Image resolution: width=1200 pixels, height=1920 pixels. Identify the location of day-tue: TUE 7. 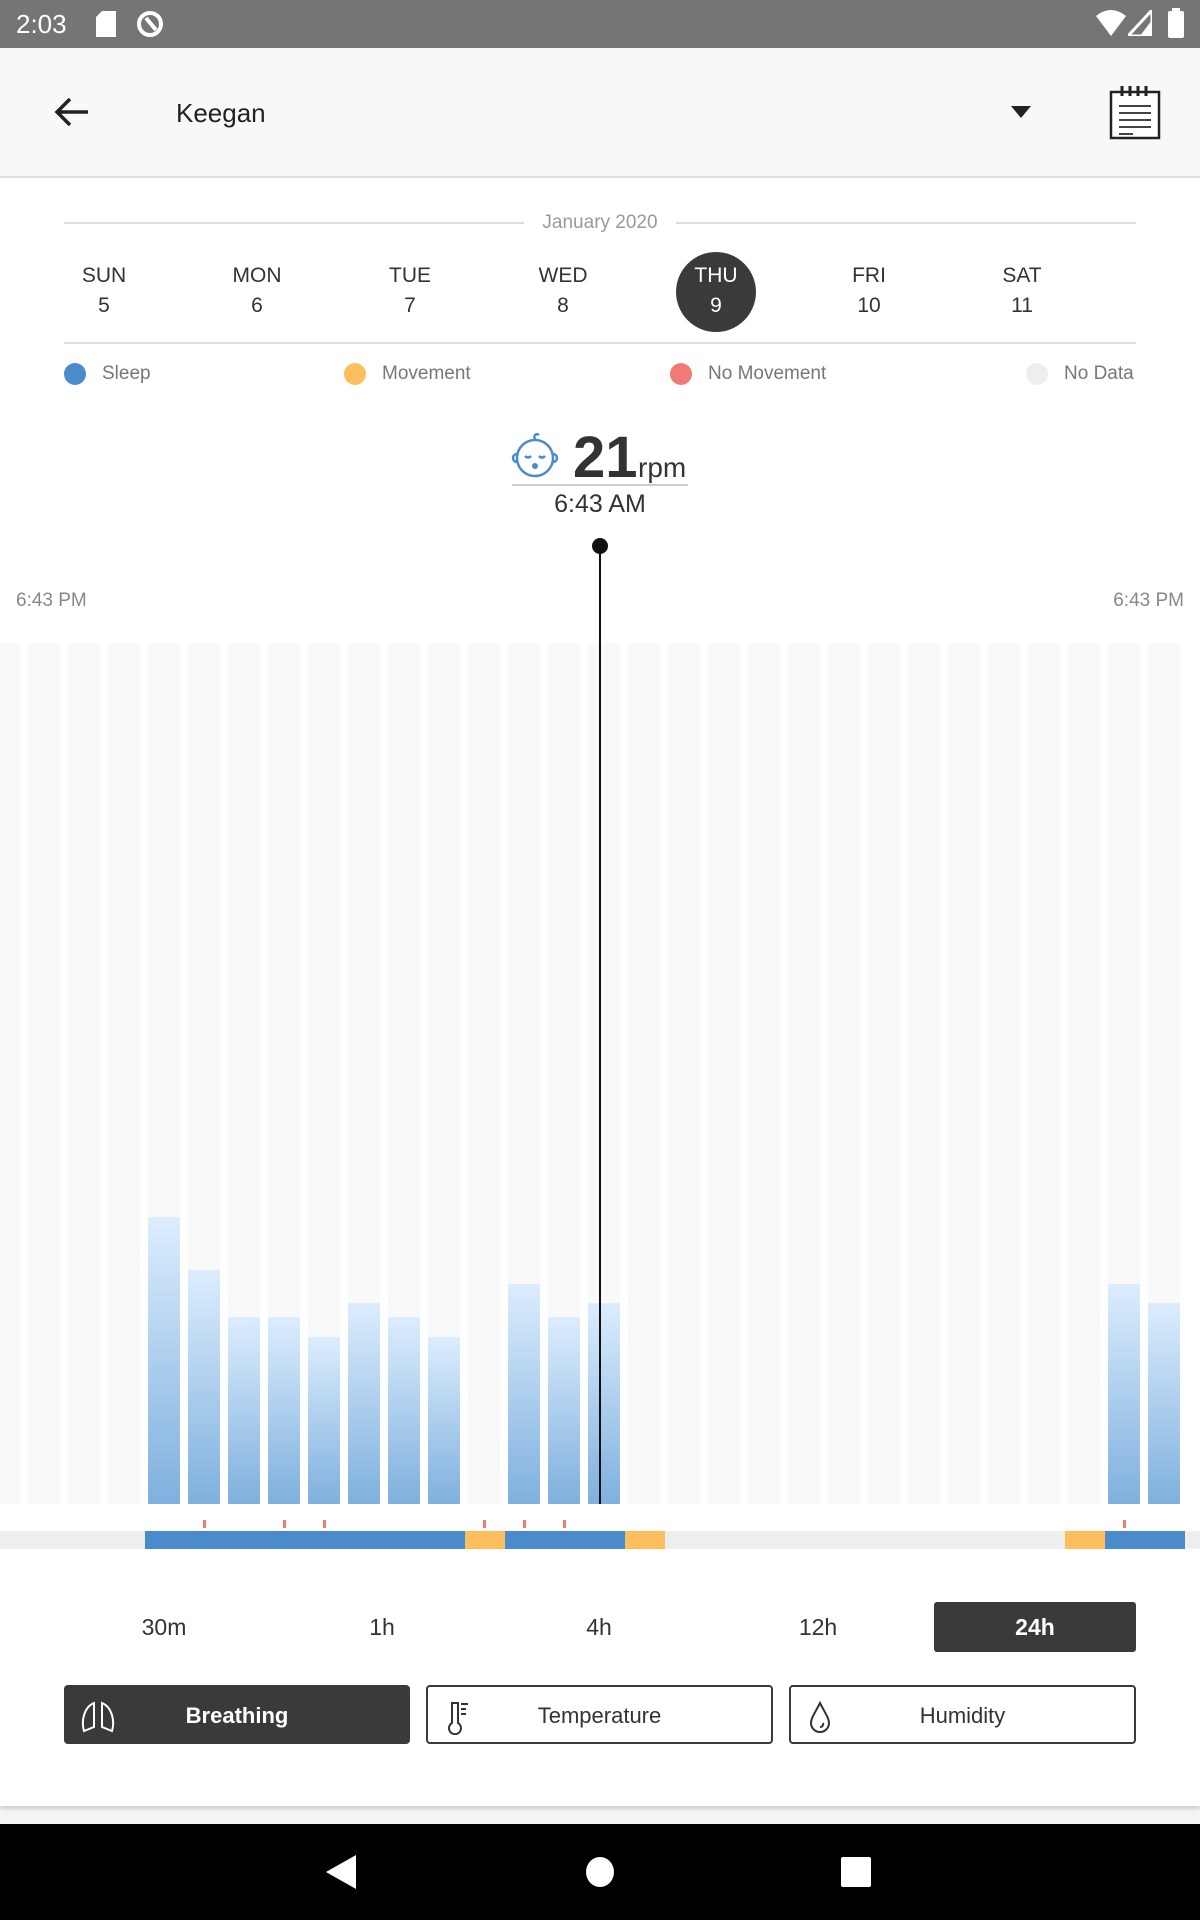
(410, 294).